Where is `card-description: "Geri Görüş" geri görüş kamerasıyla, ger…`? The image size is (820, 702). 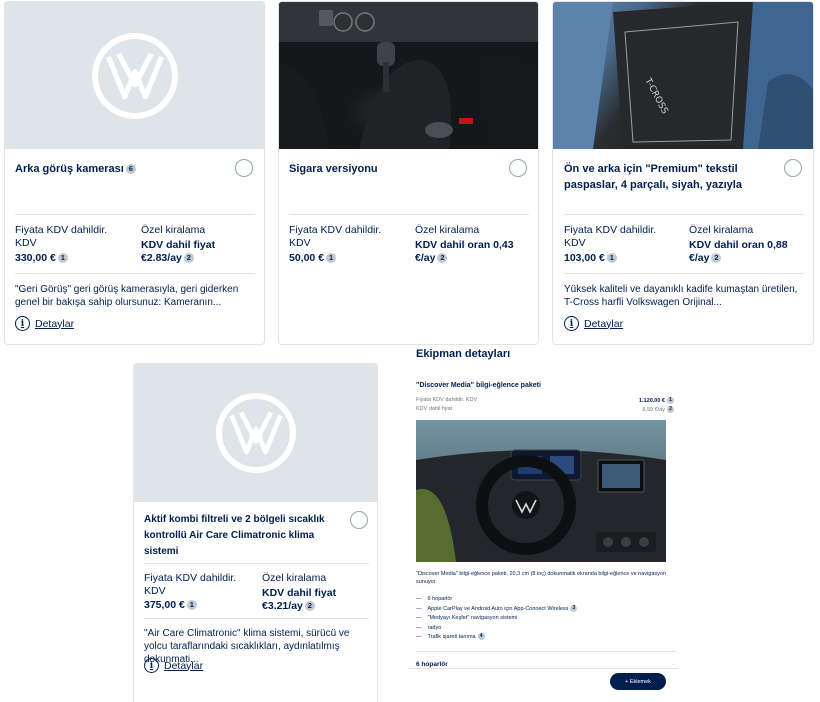 card-description: "Geri Görüş" geri görüş kamerasıyla, ger… is located at coordinates (127, 296).